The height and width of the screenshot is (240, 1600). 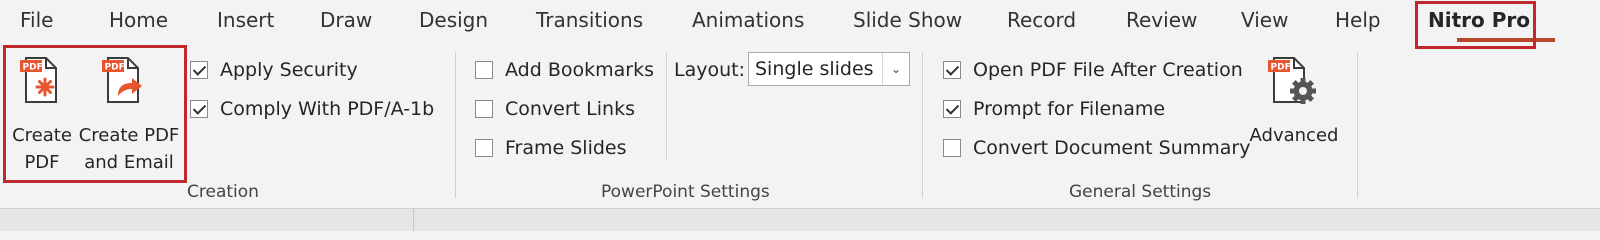 I want to click on document-area-strip, so click(x=800, y=219).